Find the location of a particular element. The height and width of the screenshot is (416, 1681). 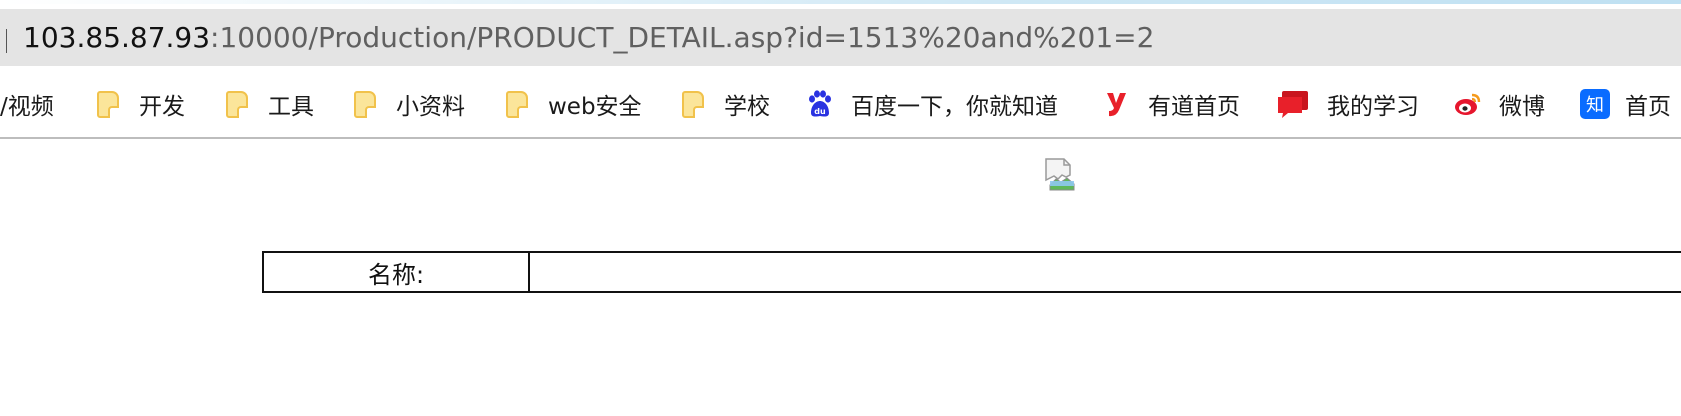

bookmark-weibo: 微博 is located at coordinates (1499, 104).